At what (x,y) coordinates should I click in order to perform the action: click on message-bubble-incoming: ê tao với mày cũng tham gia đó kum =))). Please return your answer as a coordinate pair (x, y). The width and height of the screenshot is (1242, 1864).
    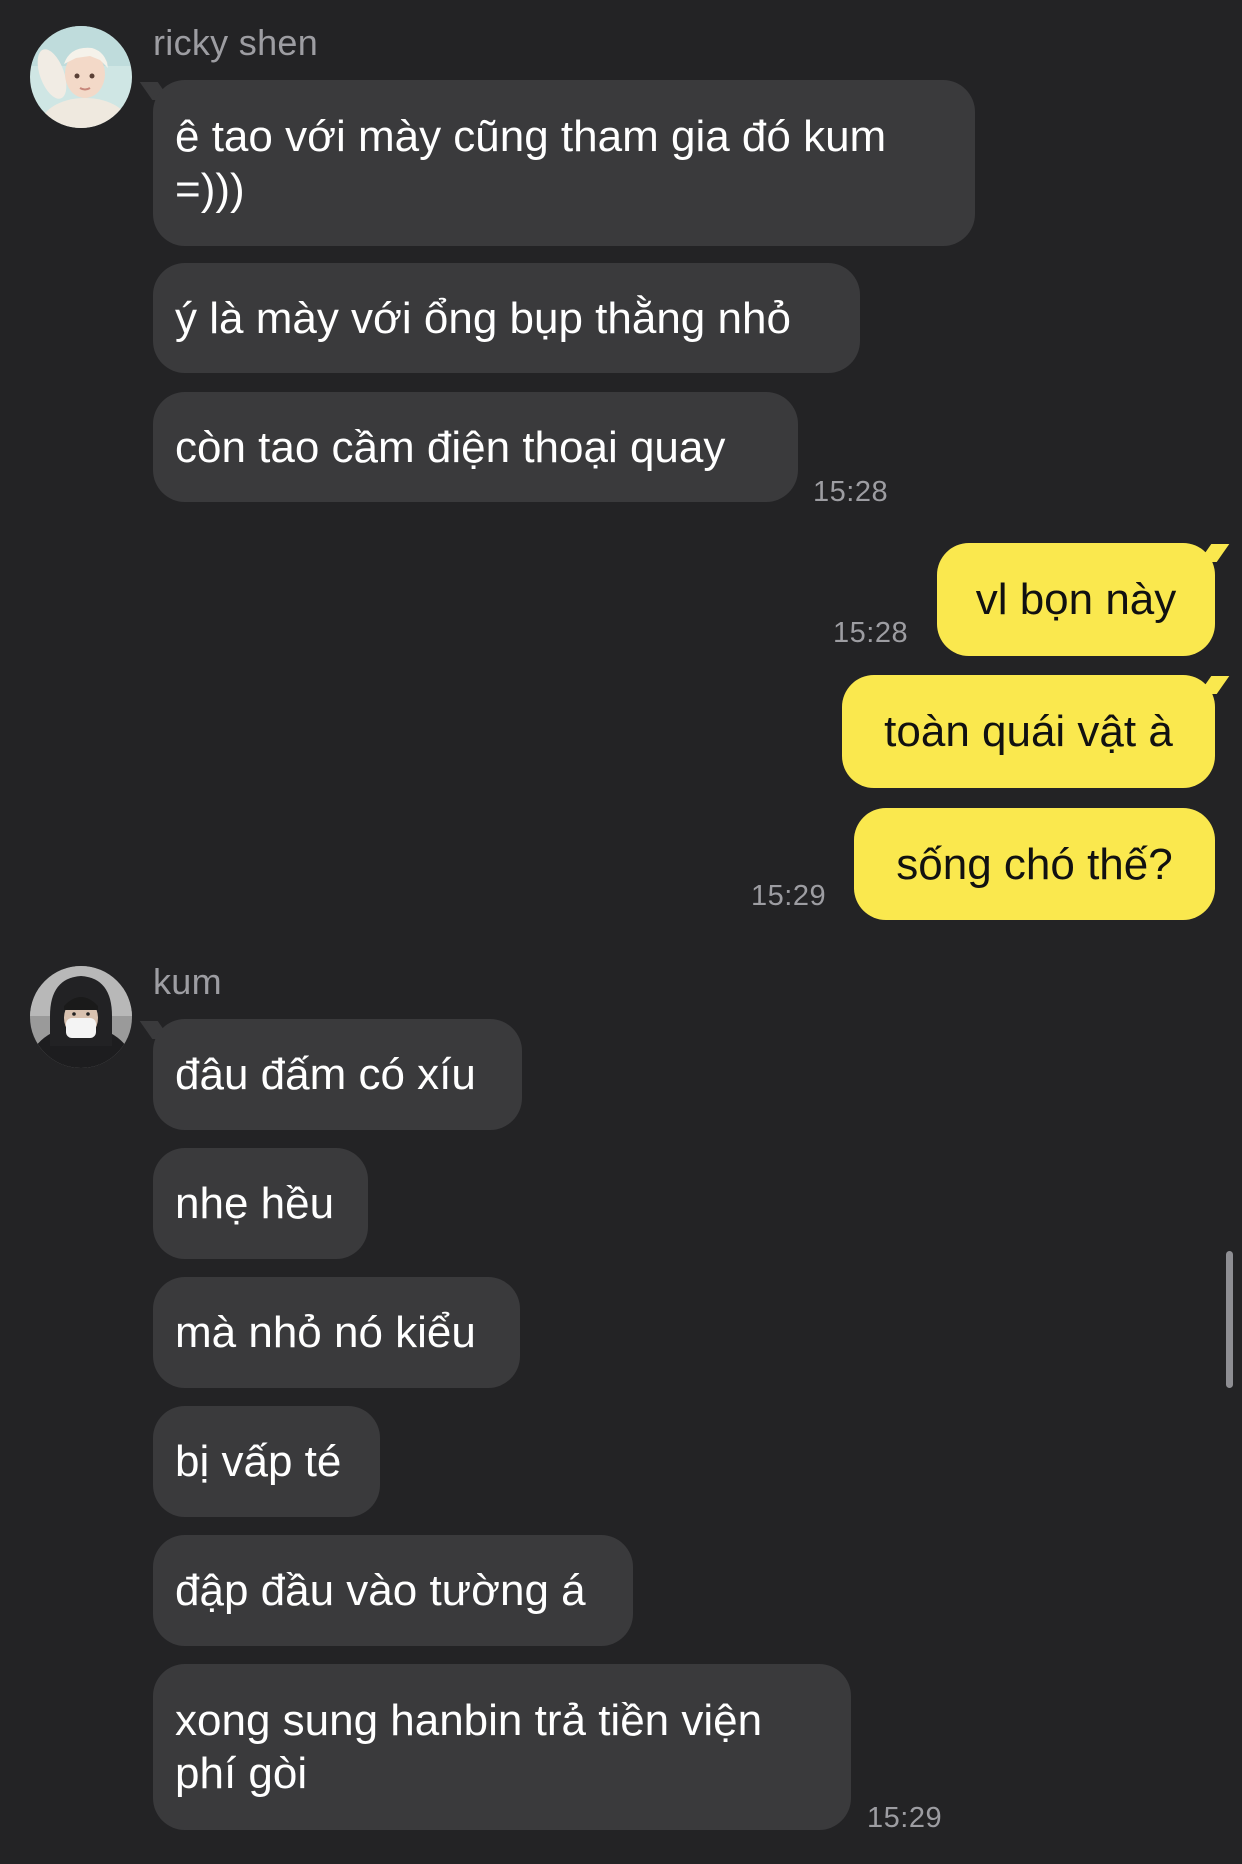
    Looking at the image, I should click on (564, 163).